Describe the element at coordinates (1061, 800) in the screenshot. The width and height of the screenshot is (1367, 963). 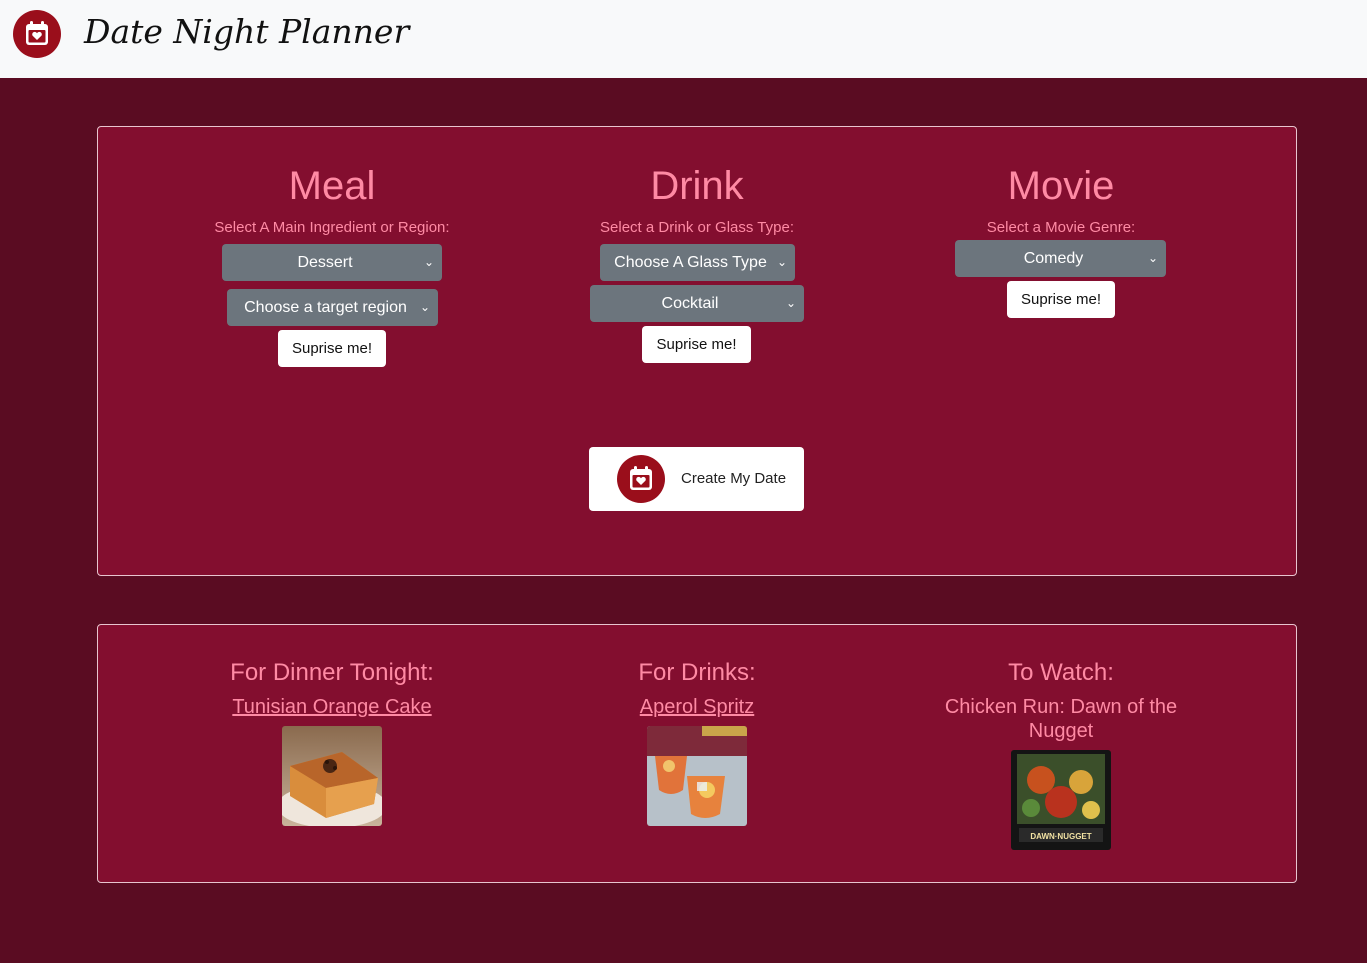
I see `movie-poster: DAWN·NUGGET` at that location.